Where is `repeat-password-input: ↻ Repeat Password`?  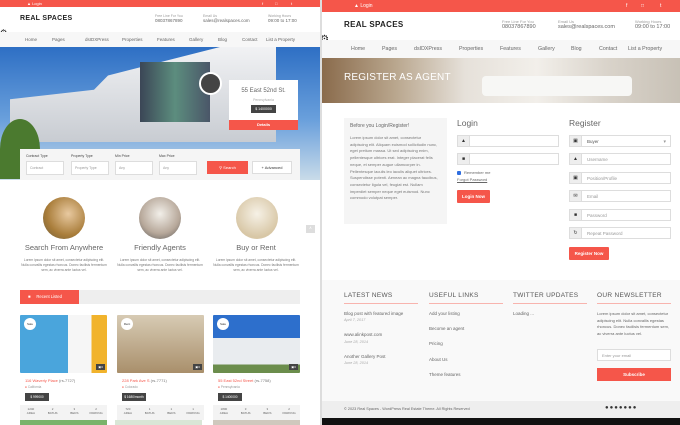
repeat-password-input: ↻ Repeat Password is located at coordinates (620, 233).